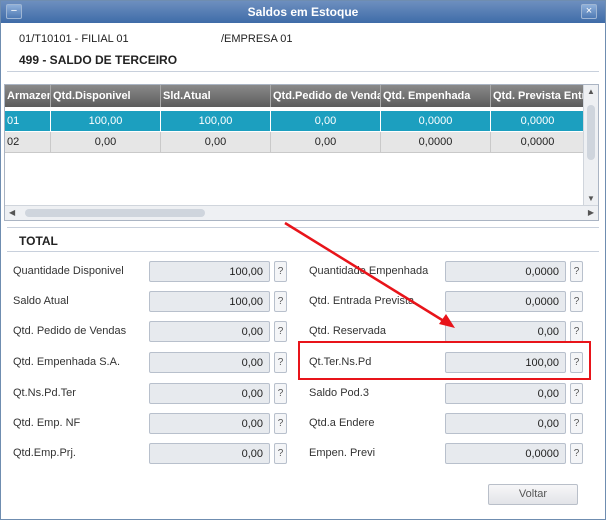  I want to click on back-button: Voltar, so click(533, 494).